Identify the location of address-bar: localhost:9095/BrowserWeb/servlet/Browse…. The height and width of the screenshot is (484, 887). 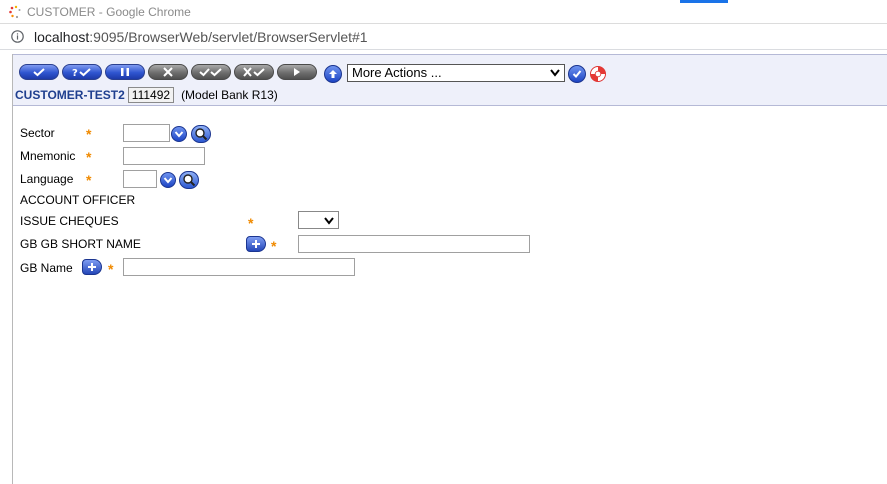
(443, 37).